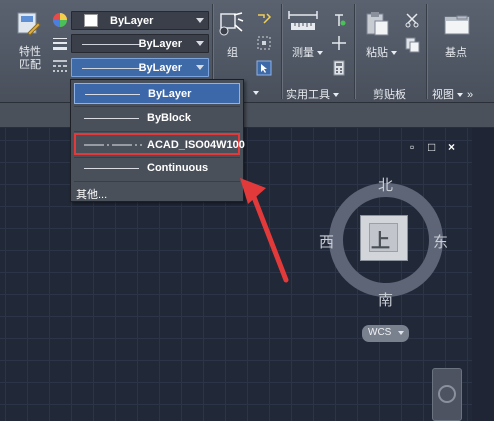 The height and width of the screenshot is (421, 494). What do you see at coordinates (458, 25) in the screenshot?
I see `base-point-icon` at bounding box center [458, 25].